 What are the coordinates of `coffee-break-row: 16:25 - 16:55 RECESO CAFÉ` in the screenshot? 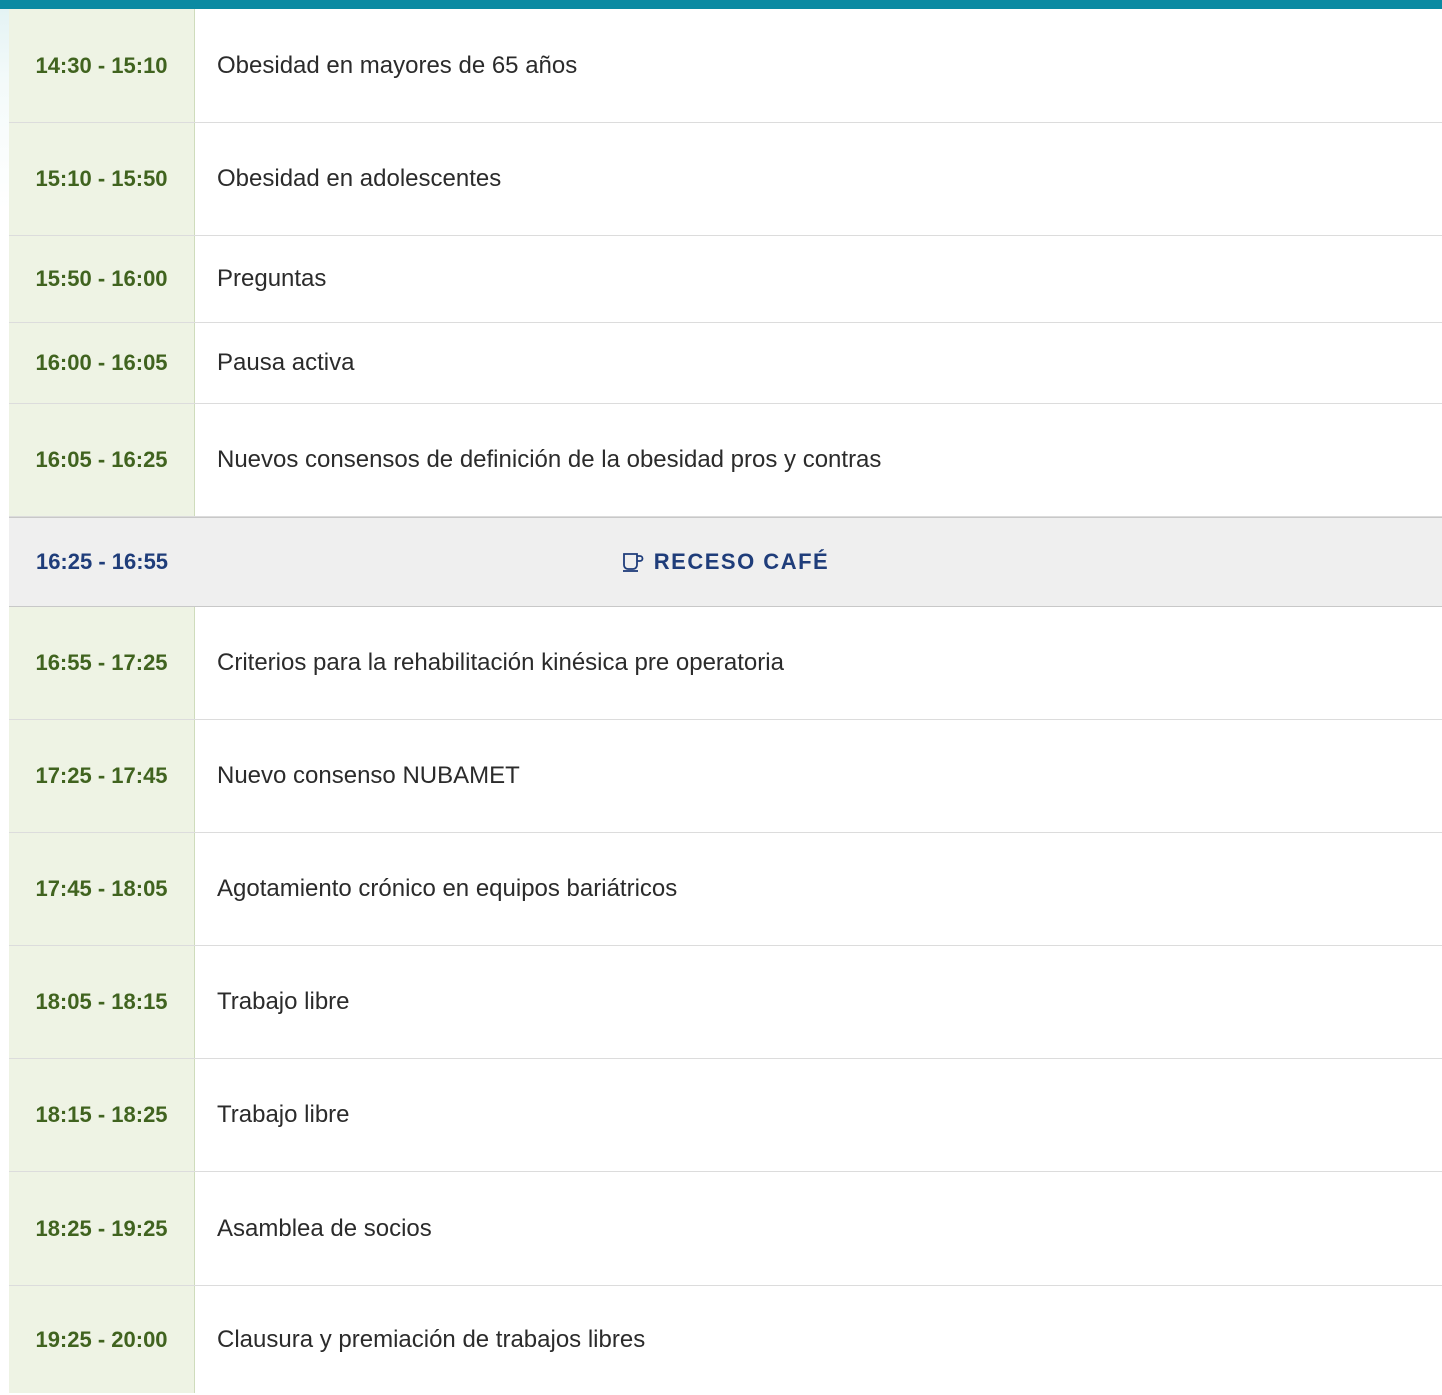 It's located at (725, 562).